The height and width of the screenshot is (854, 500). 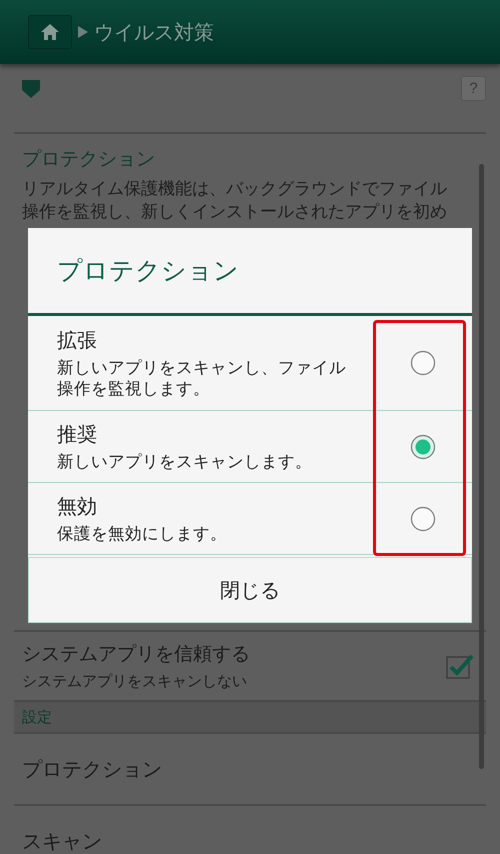 I want to click on option-description: 保護を無効にします。, so click(x=142, y=533).